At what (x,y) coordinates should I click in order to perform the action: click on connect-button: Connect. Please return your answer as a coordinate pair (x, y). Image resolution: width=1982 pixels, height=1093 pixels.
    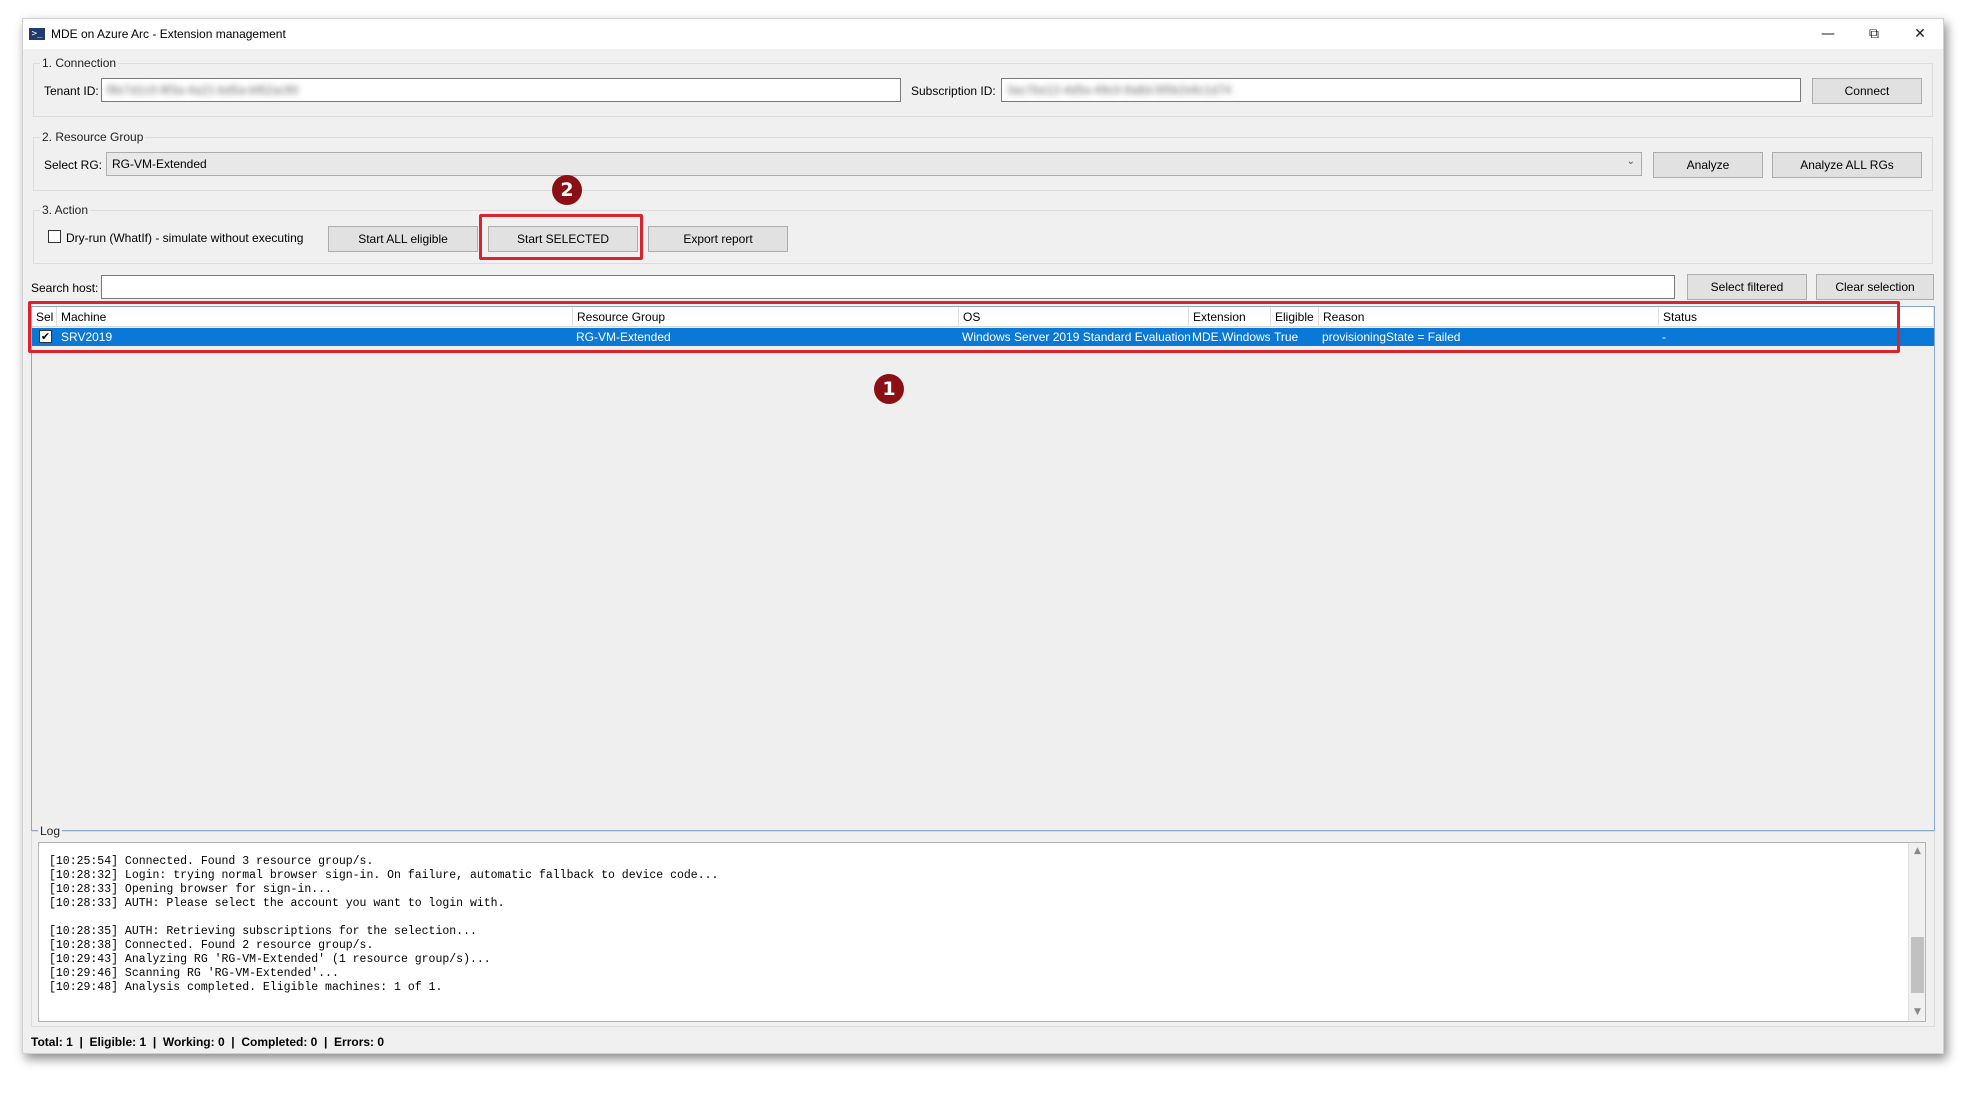
    Looking at the image, I should click on (1867, 91).